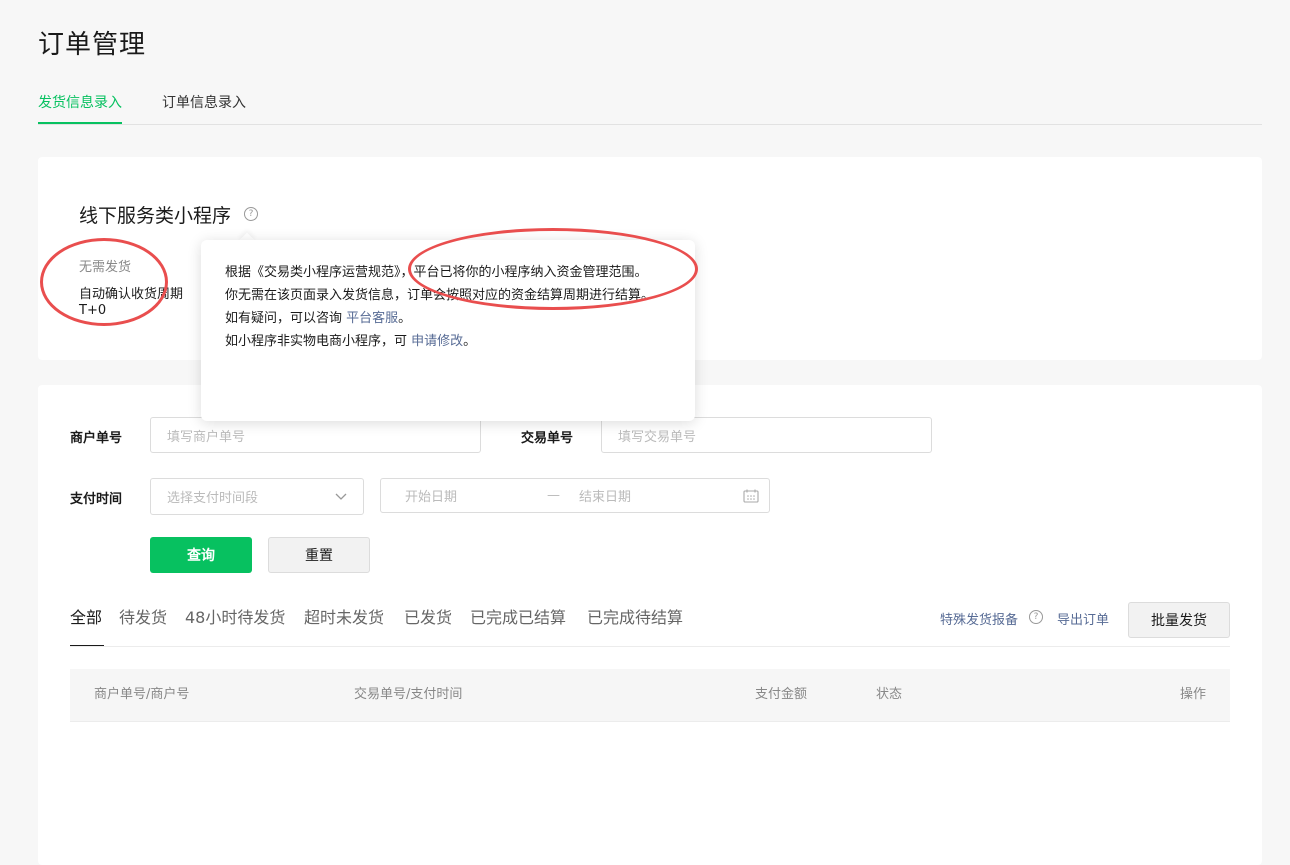 The image size is (1290, 865). What do you see at coordinates (650, 646) in the screenshot?
I see `tabs-divider` at bounding box center [650, 646].